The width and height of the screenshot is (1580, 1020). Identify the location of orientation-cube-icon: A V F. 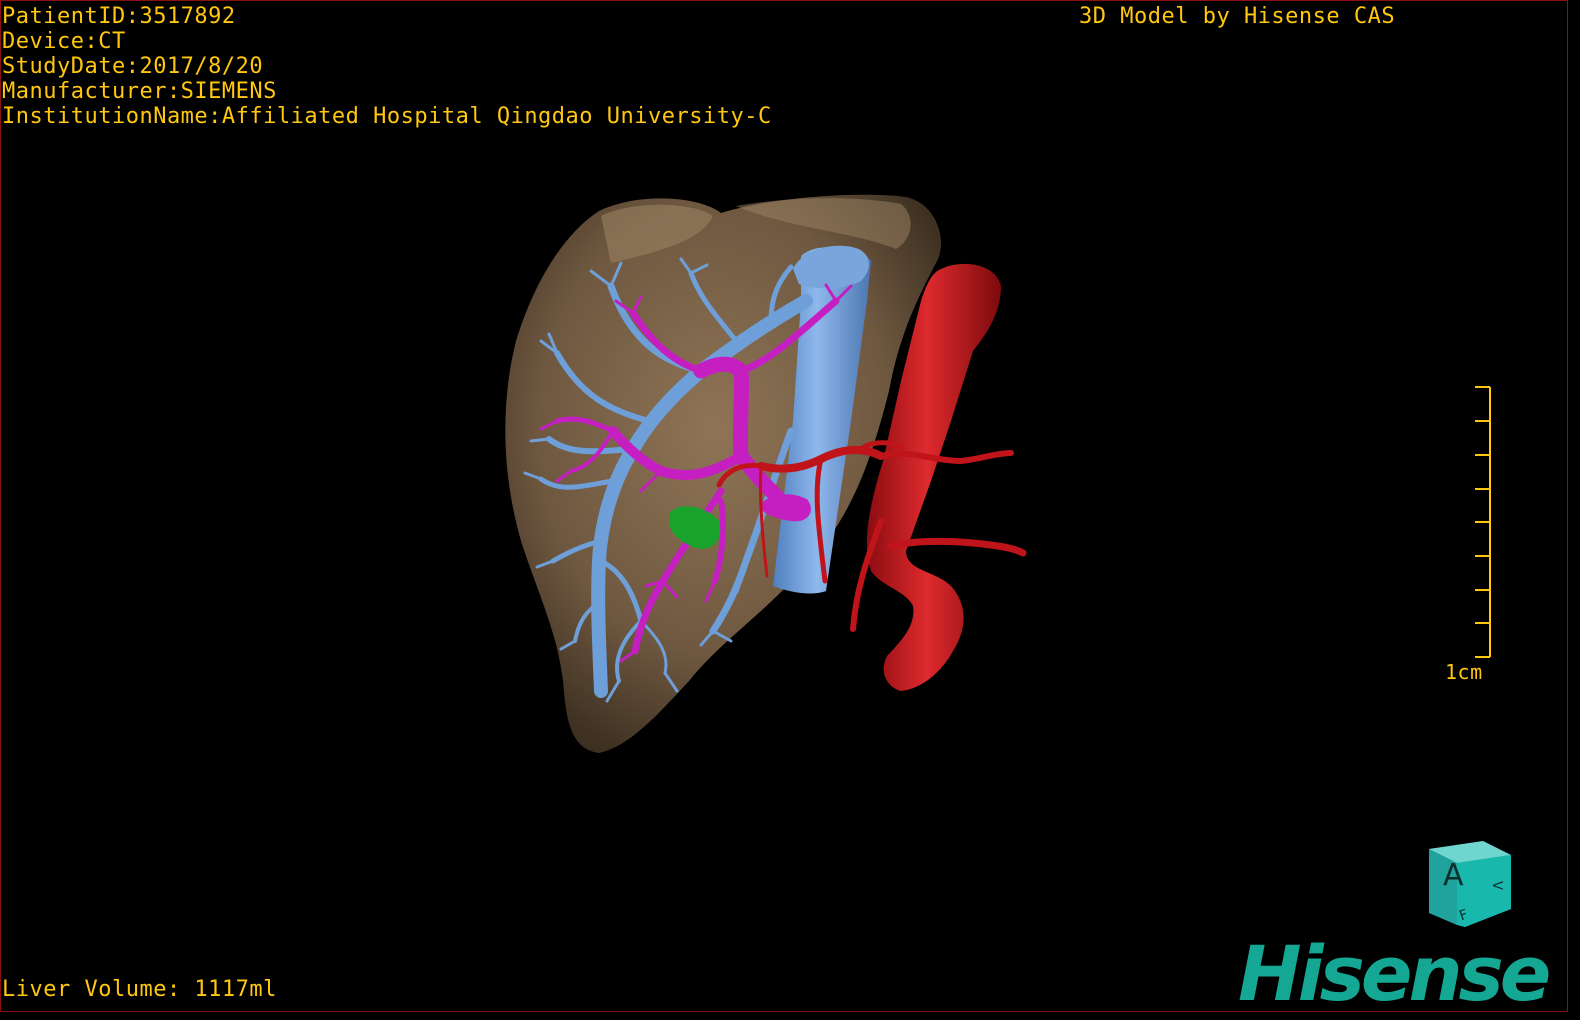
(1469, 885).